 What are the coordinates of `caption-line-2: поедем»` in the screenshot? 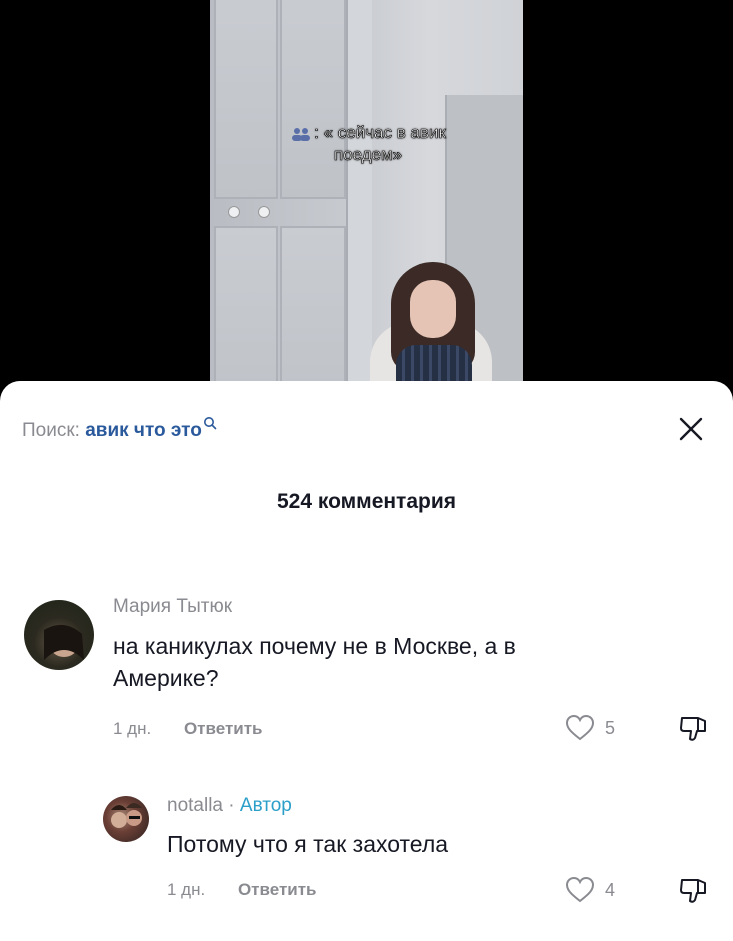 It's located at (368, 155).